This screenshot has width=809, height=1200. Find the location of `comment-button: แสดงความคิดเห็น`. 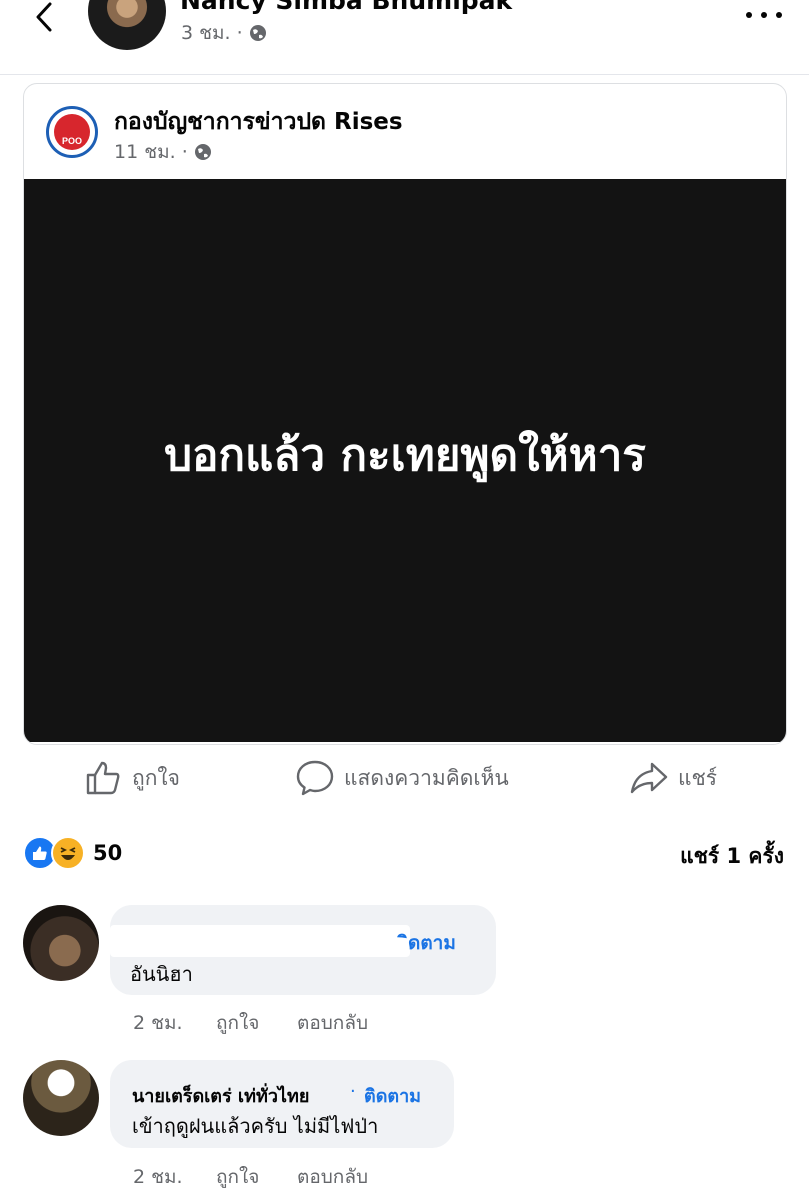

comment-button: แสดงความคิดเห็น is located at coordinates (402, 778).